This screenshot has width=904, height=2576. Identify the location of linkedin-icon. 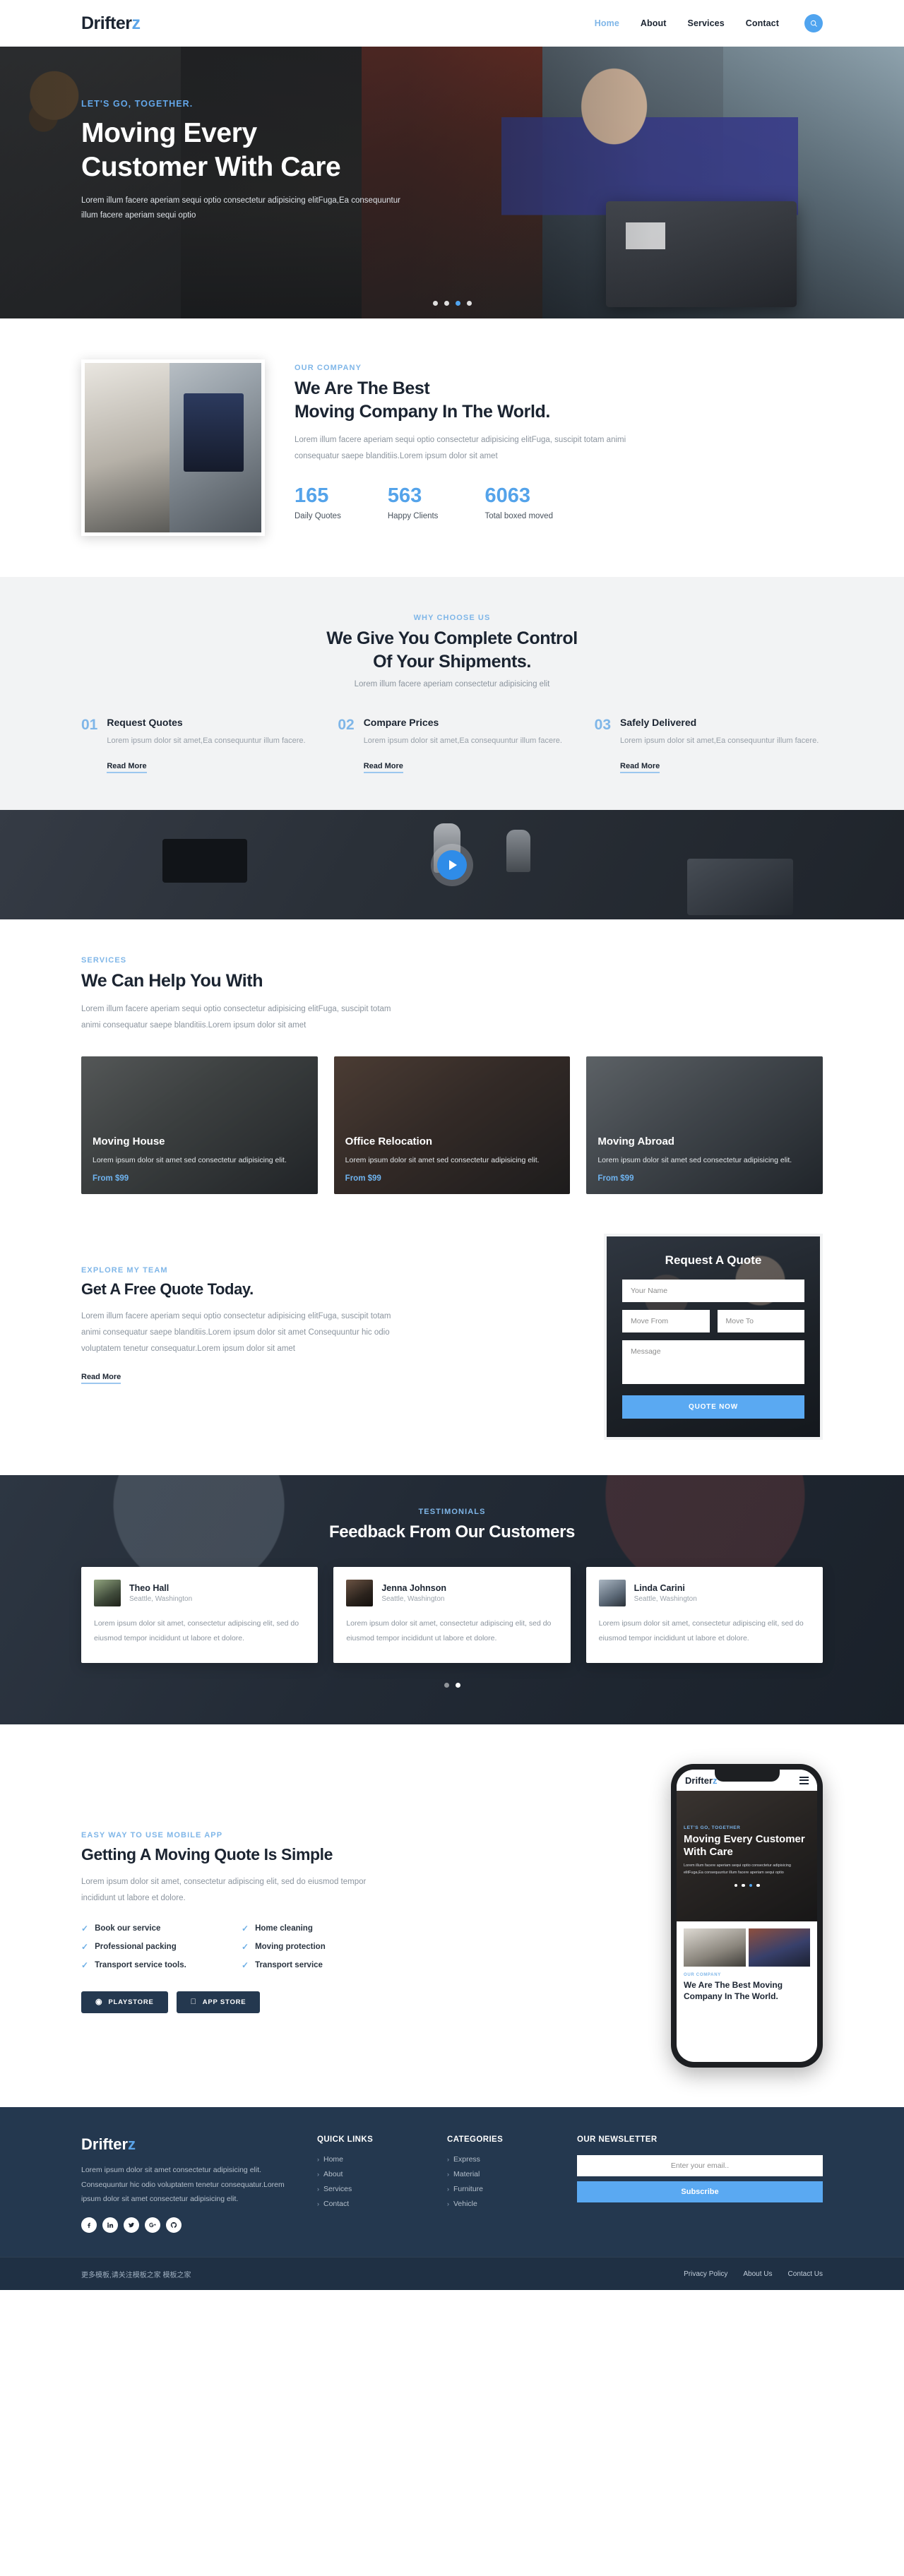
(110, 2225).